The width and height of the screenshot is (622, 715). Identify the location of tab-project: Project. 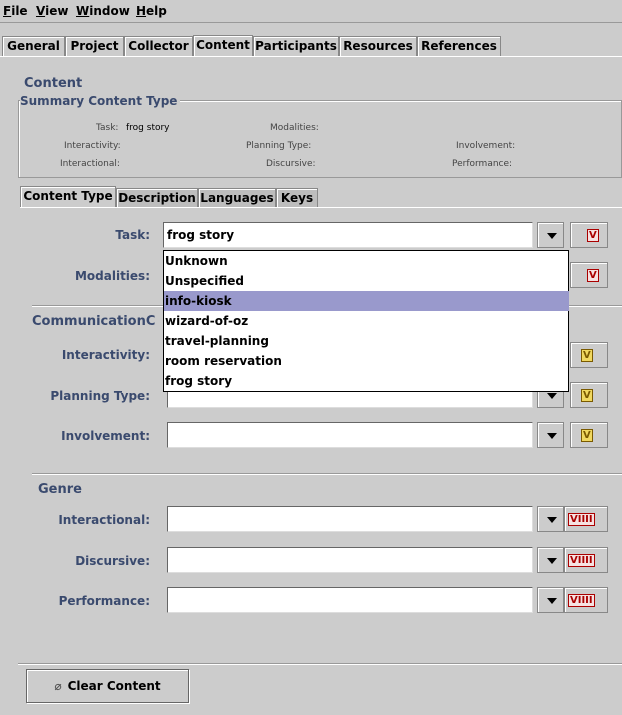
(94, 46).